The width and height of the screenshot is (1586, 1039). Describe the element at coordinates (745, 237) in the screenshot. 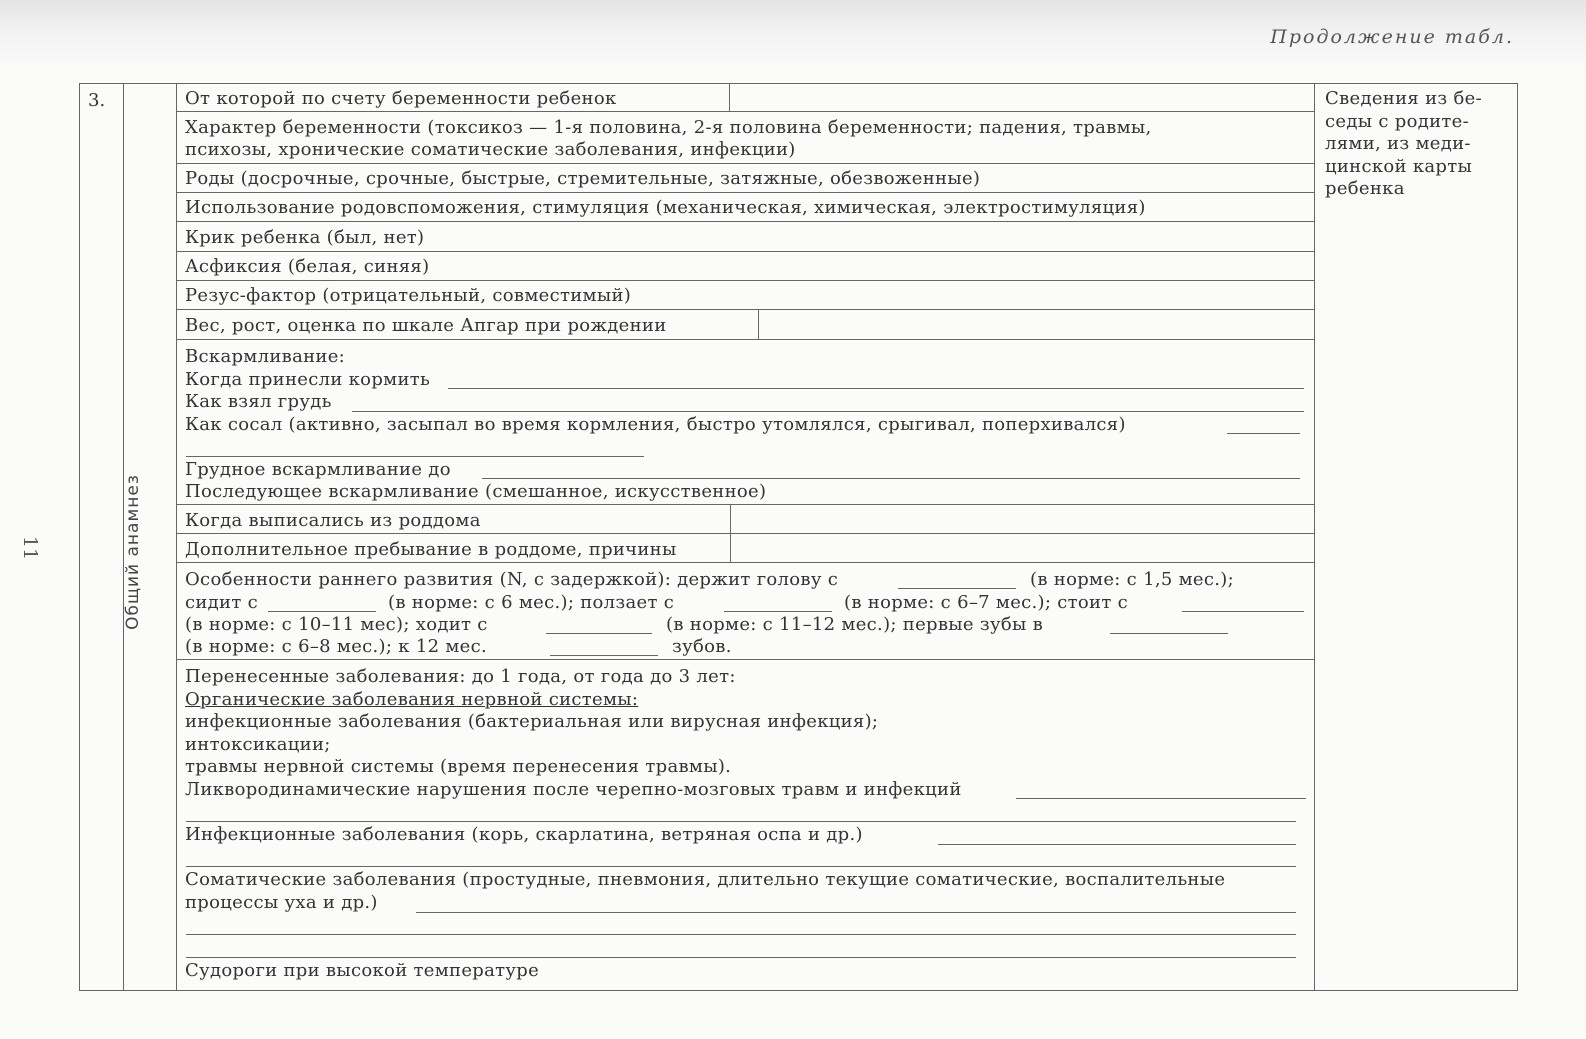

I see `table-row: Крик ребенка (был, нет)` at that location.